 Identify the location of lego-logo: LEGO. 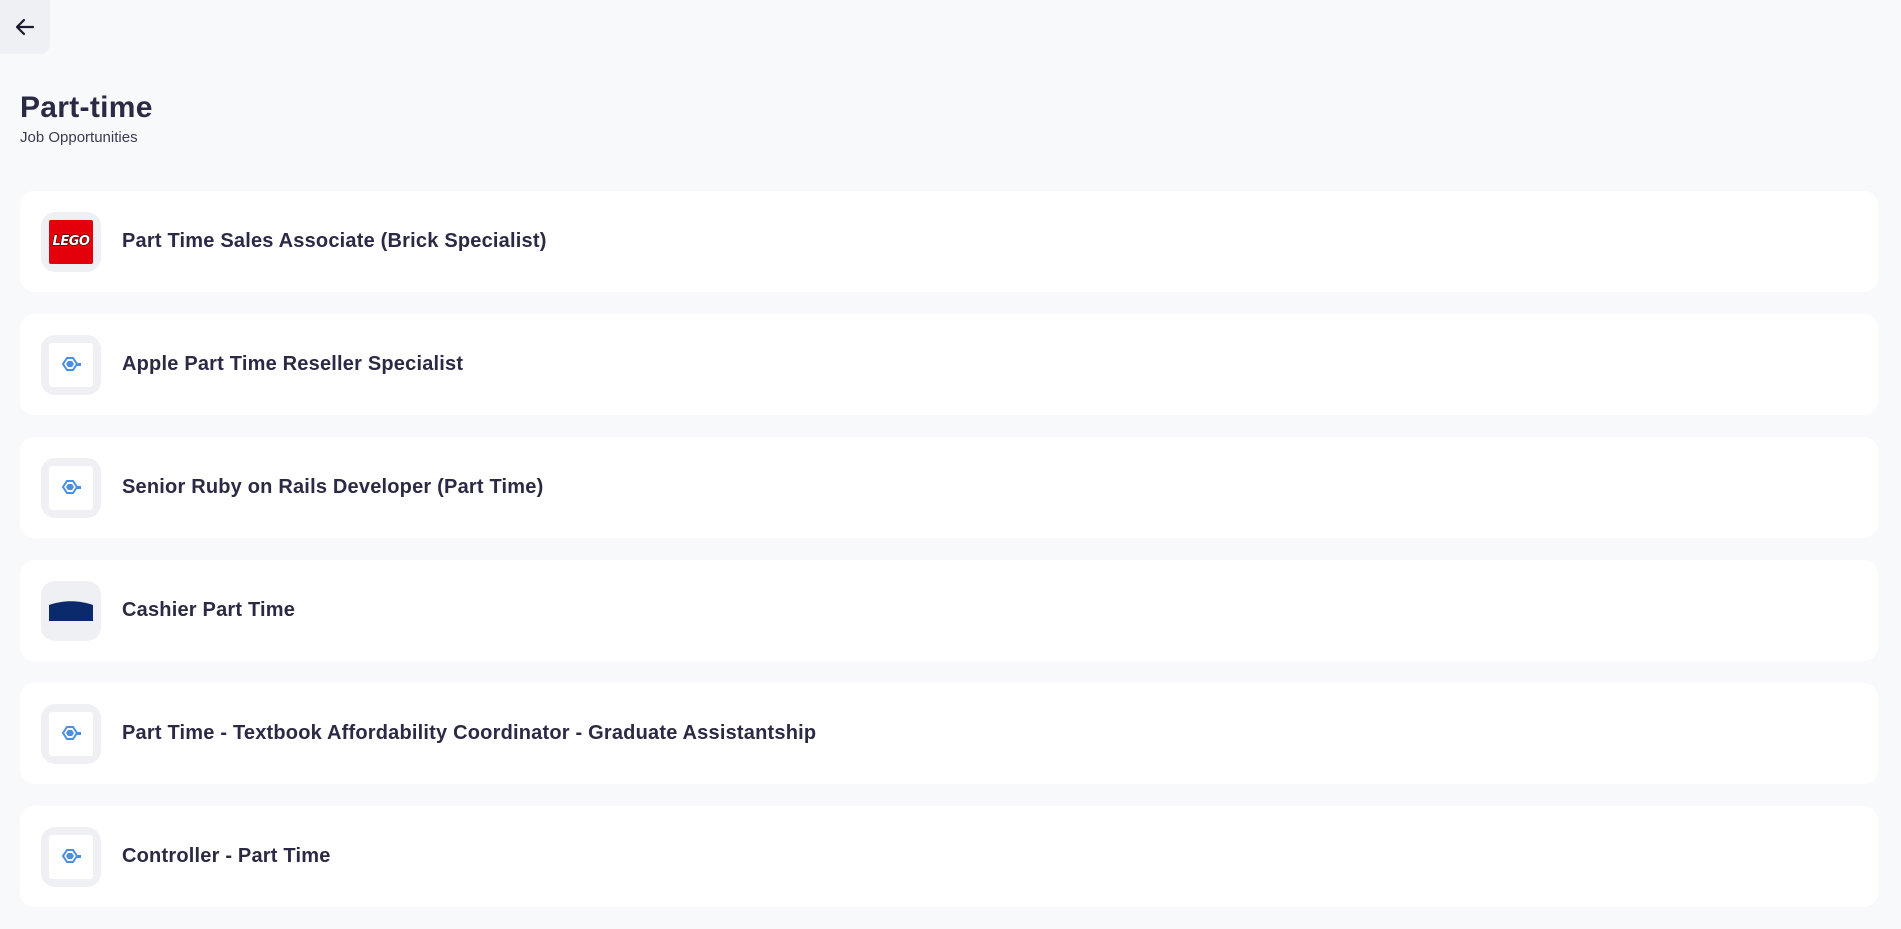
(71, 241).